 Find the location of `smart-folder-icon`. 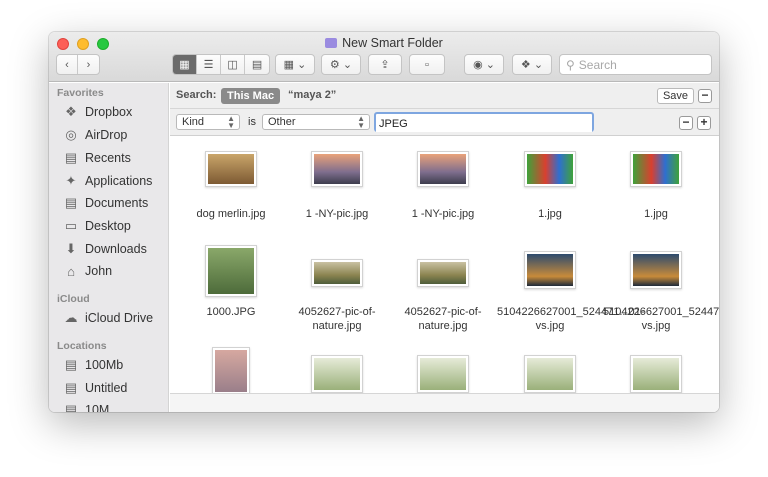

smart-folder-icon is located at coordinates (331, 43).